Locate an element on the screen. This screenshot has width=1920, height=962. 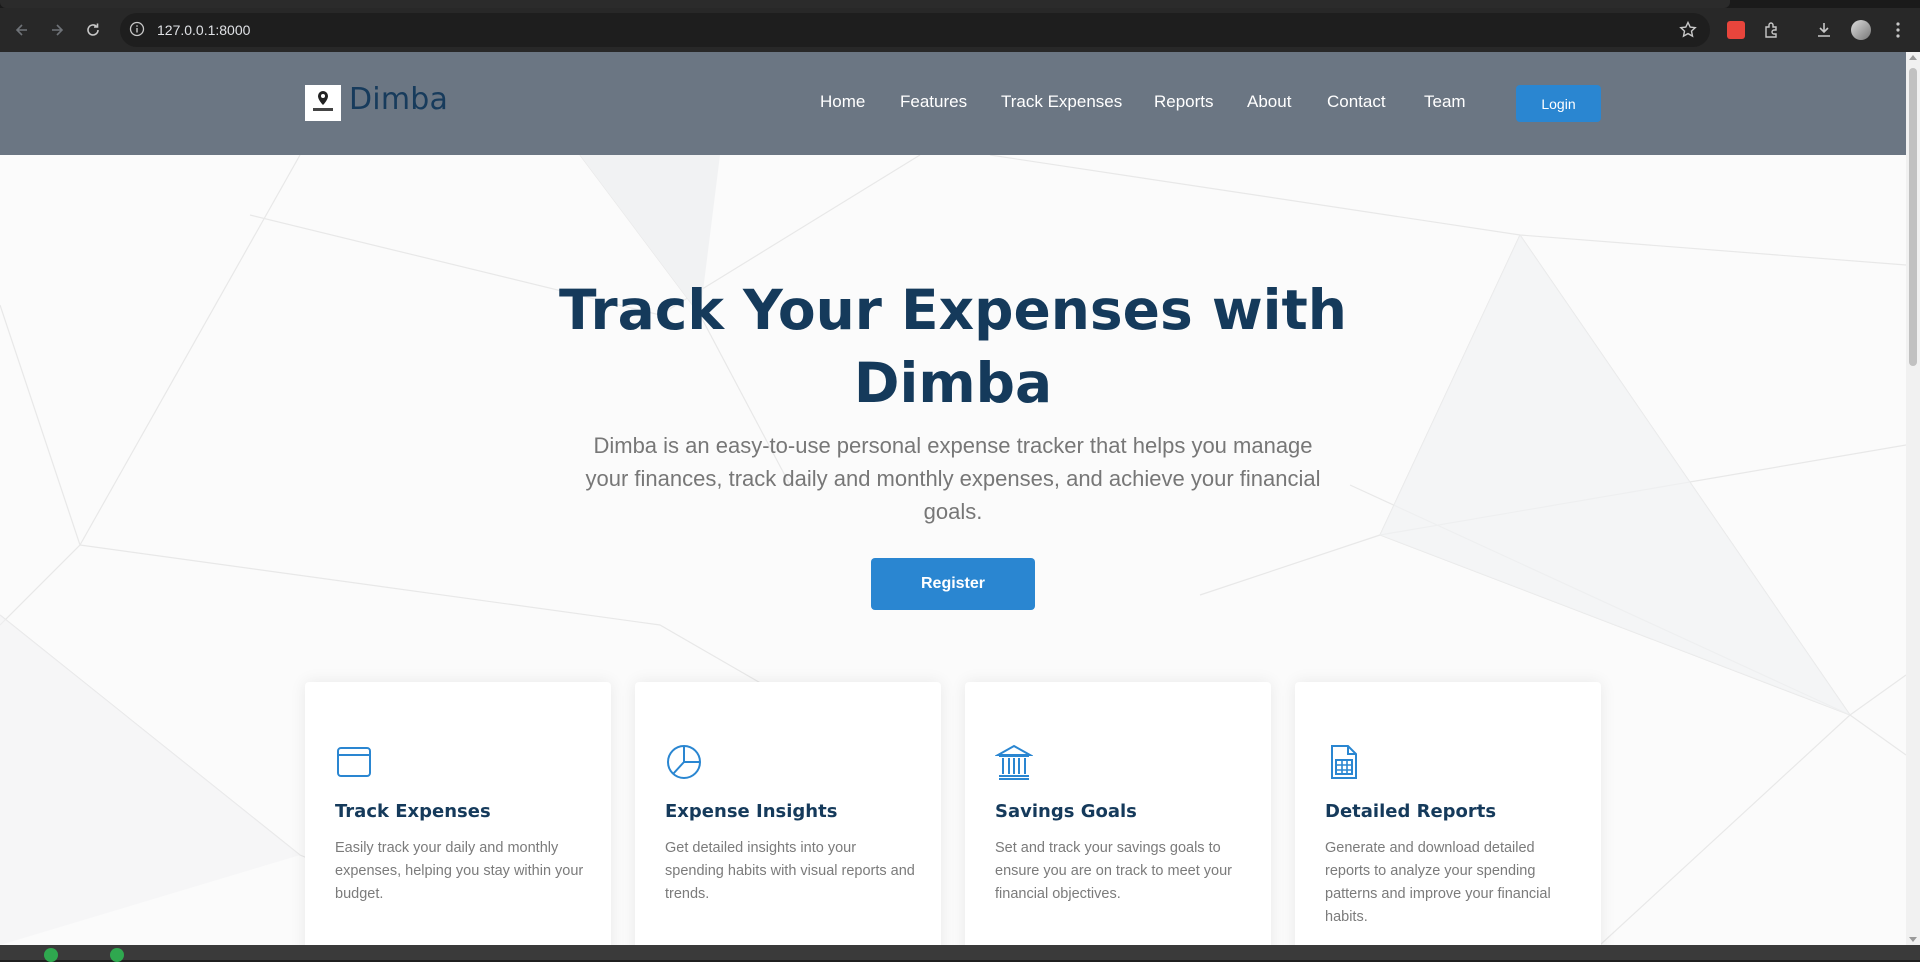
scrollbar-thumb is located at coordinates (1913, 217).